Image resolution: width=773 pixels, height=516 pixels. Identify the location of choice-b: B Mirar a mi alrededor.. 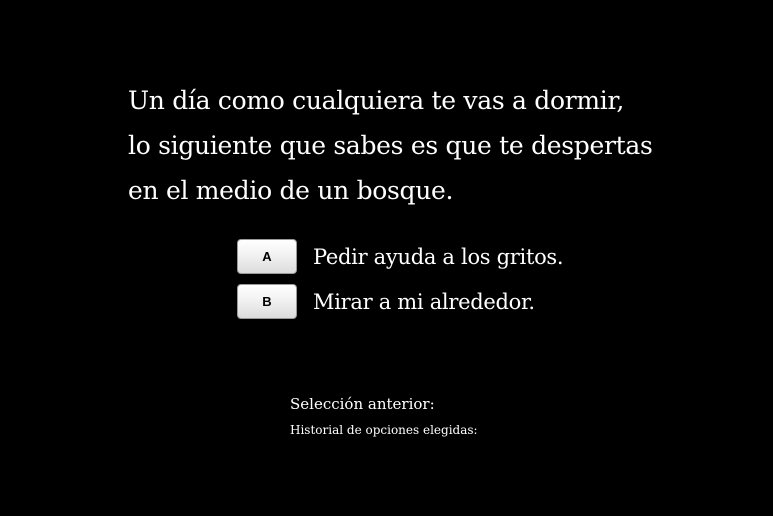
(386, 301).